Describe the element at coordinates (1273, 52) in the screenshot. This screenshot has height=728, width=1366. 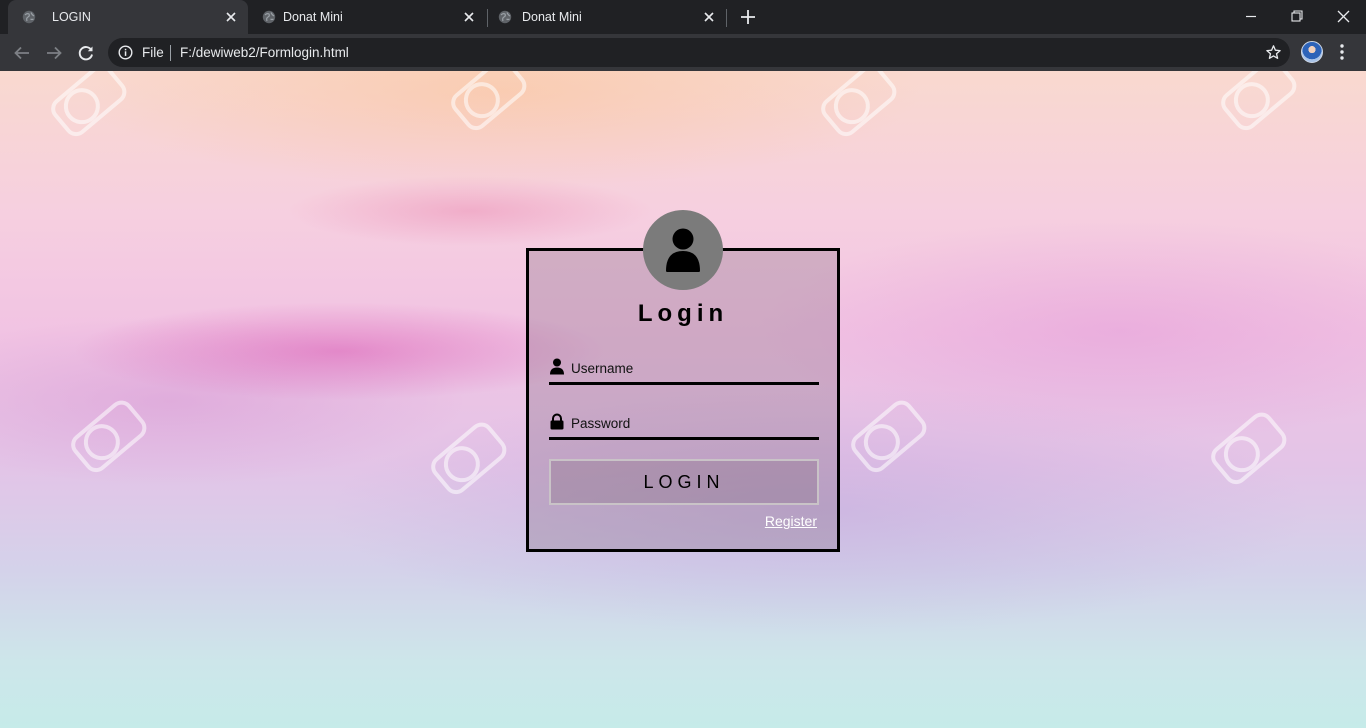
I see `star-icon` at that location.